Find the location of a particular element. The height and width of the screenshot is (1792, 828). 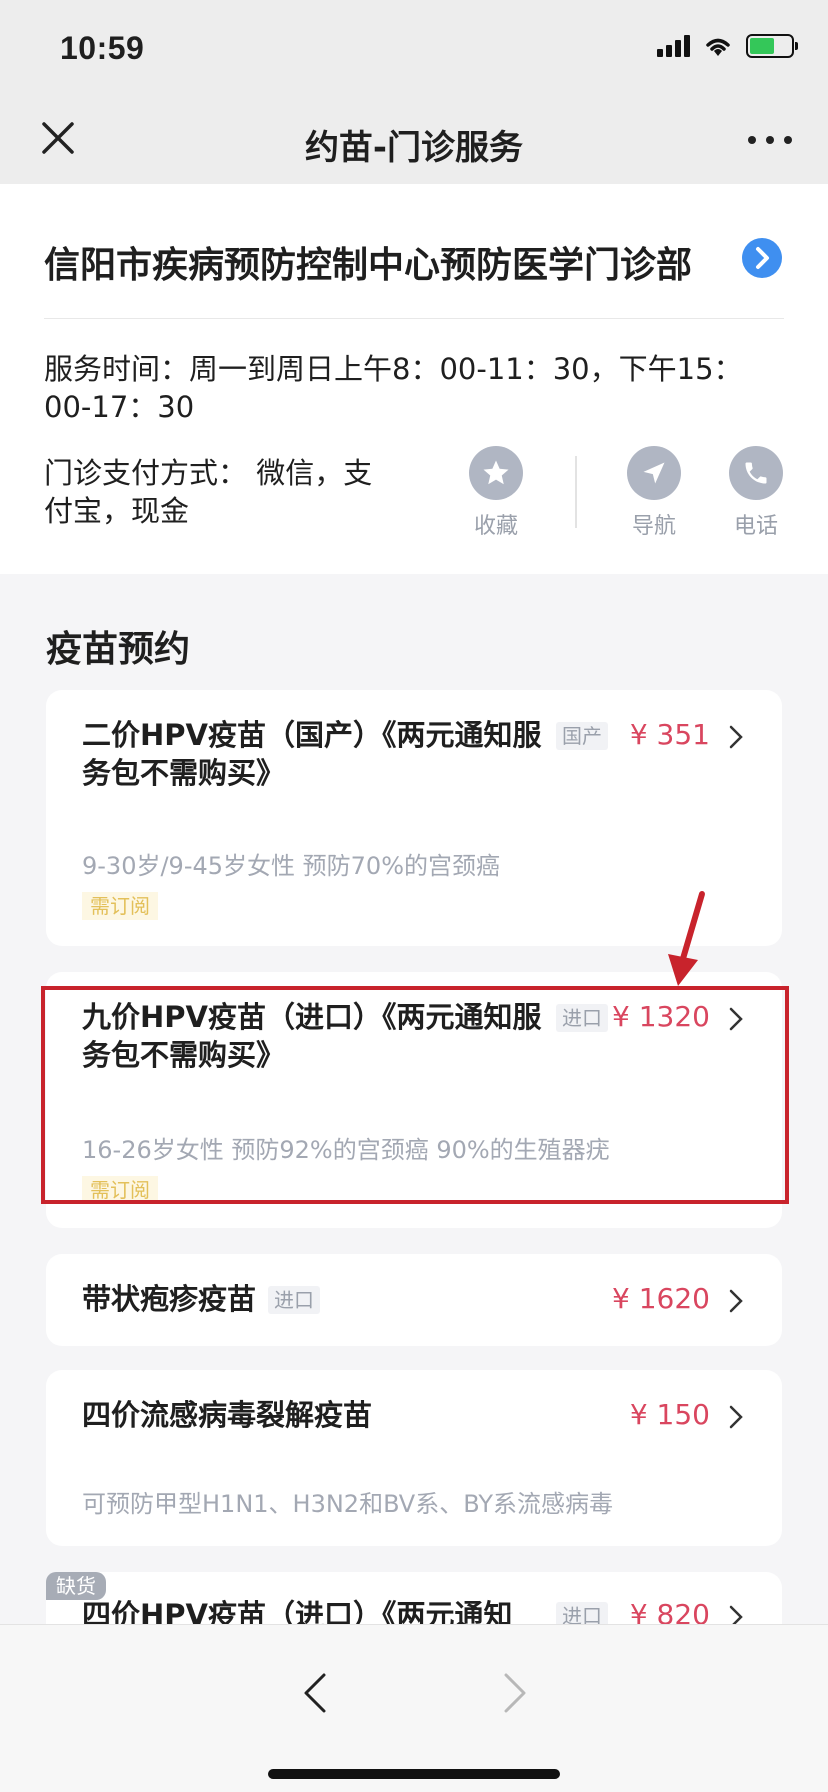

phone-label: 电话 is located at coordinates (755, 526).